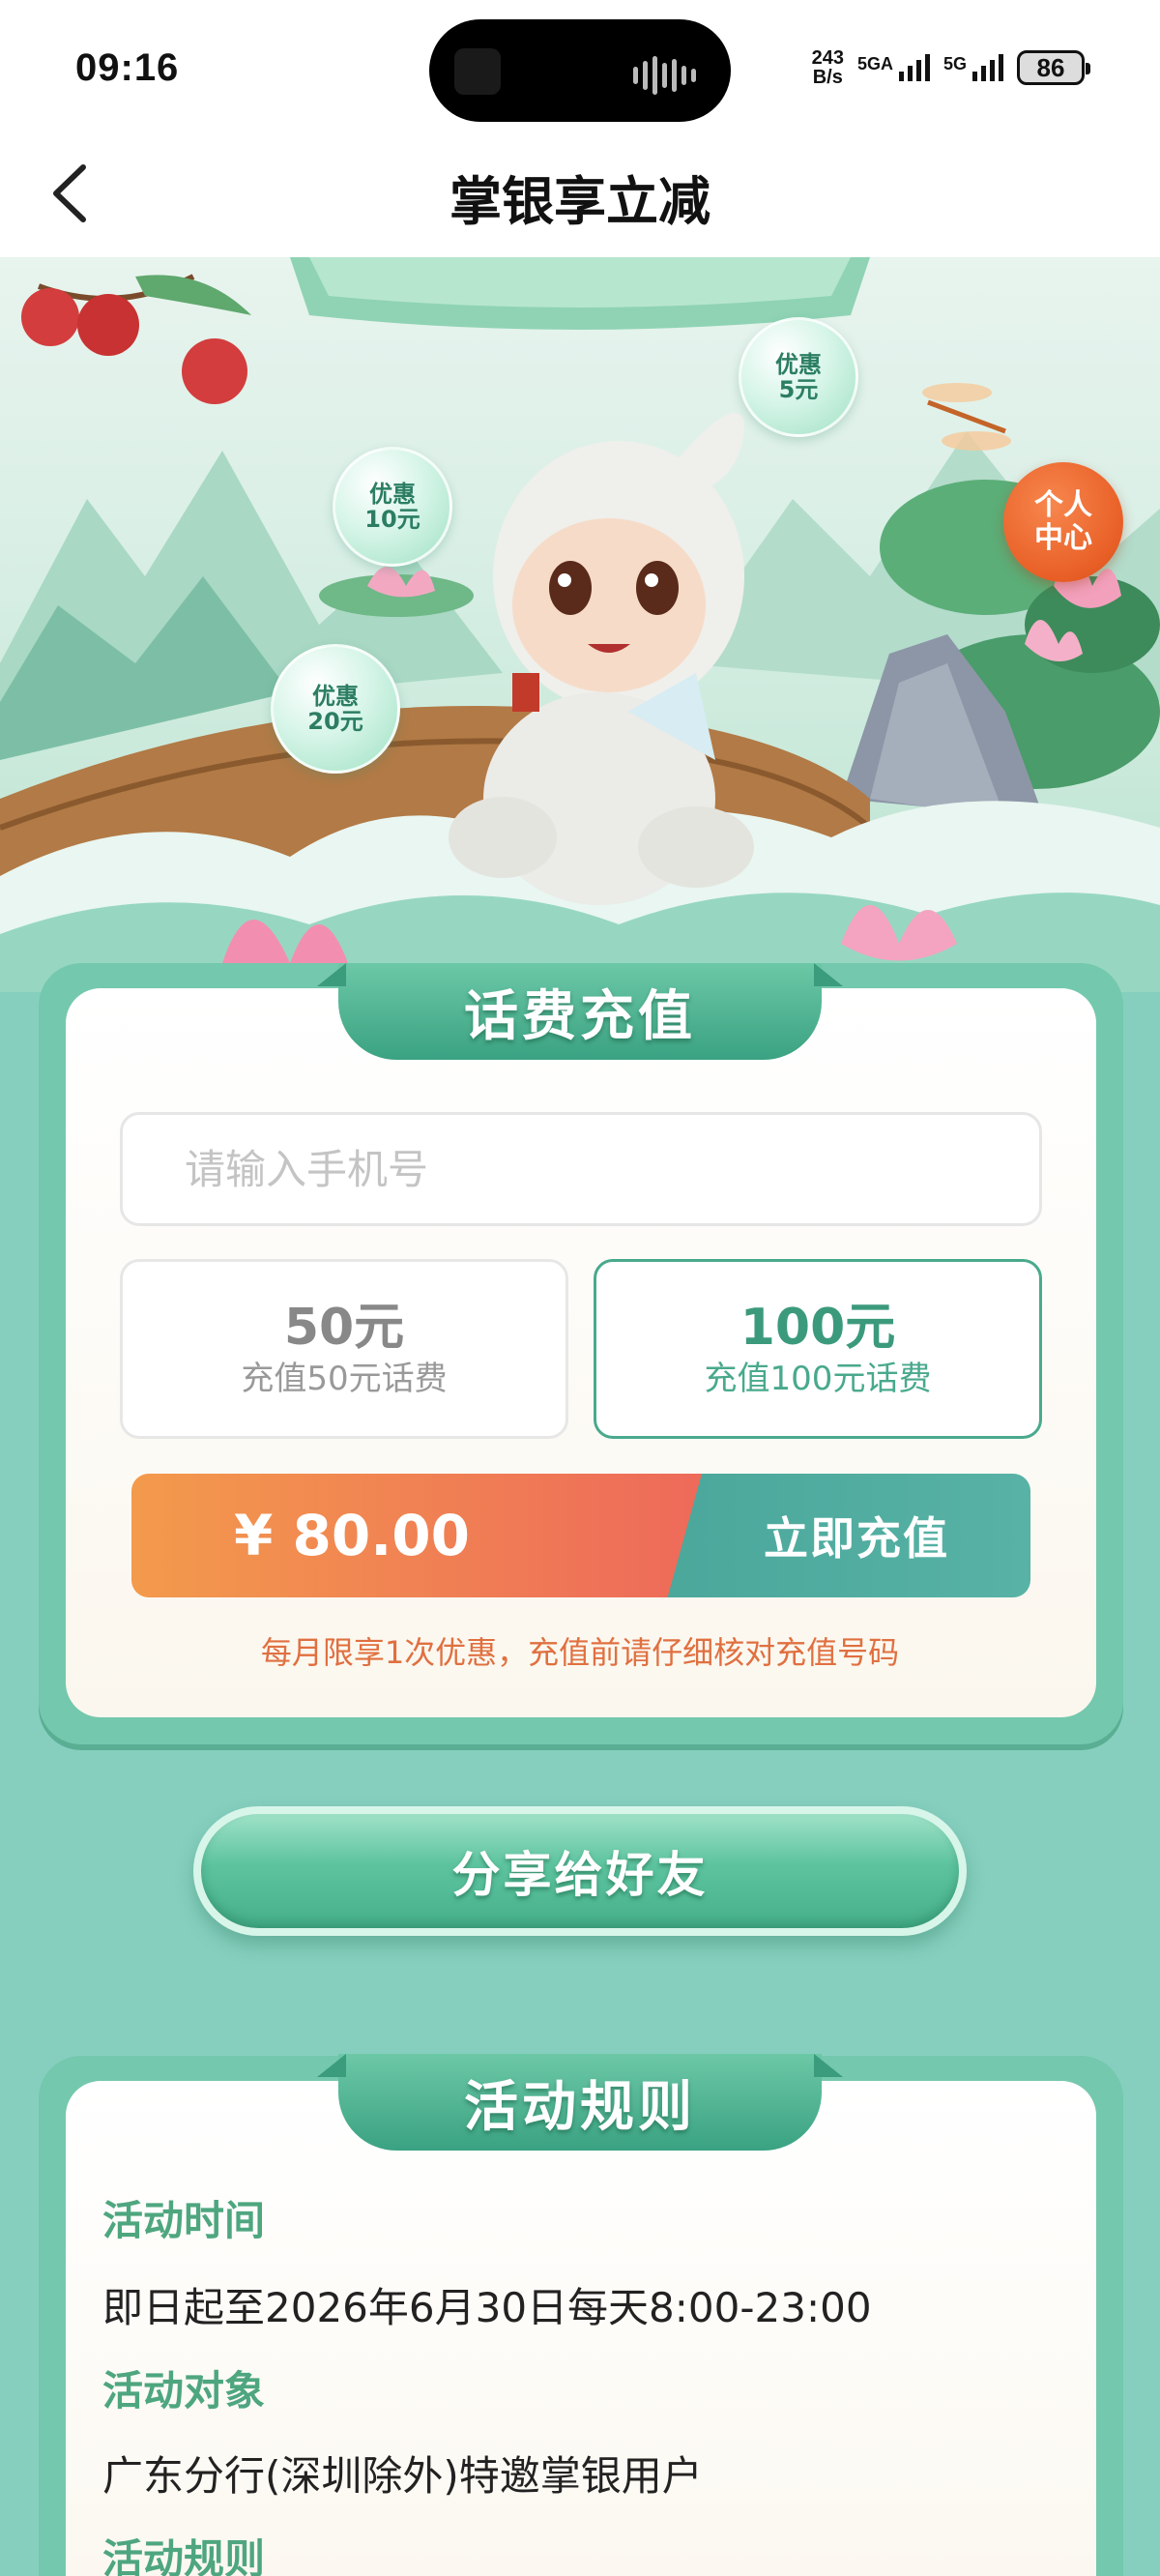  Describe the element at coordinates (1063, 522) in the screenshot. I see `personal-center-button: 个人 中心` at that location.